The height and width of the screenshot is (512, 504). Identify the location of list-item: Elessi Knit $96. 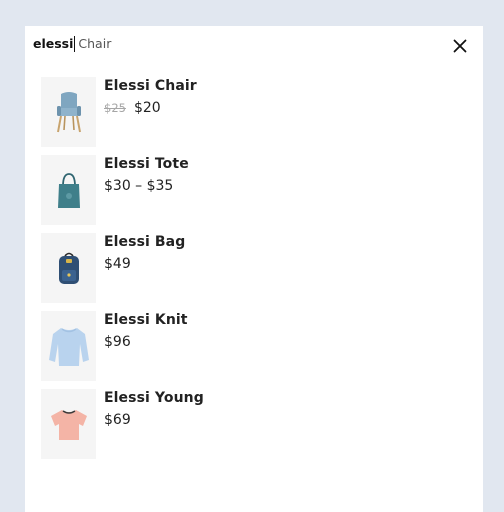
(251, 346).